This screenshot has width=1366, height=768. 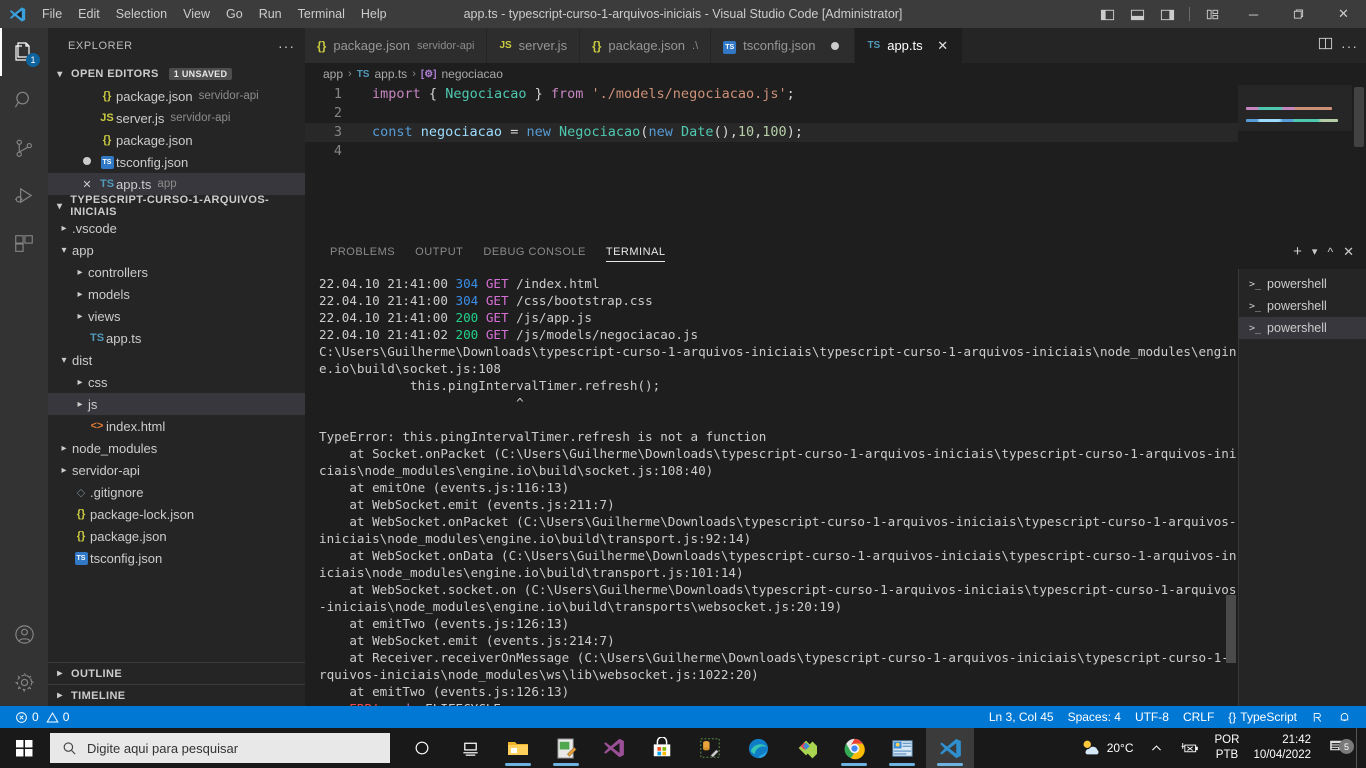 I want to click on breadcrumb-symbol: negociacao, so click(x=471, y=74).